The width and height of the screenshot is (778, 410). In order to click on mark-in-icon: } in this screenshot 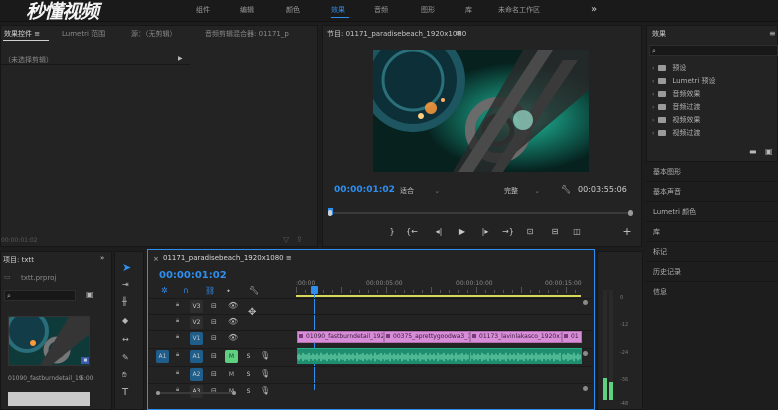, I will do `click(392, 232)`.